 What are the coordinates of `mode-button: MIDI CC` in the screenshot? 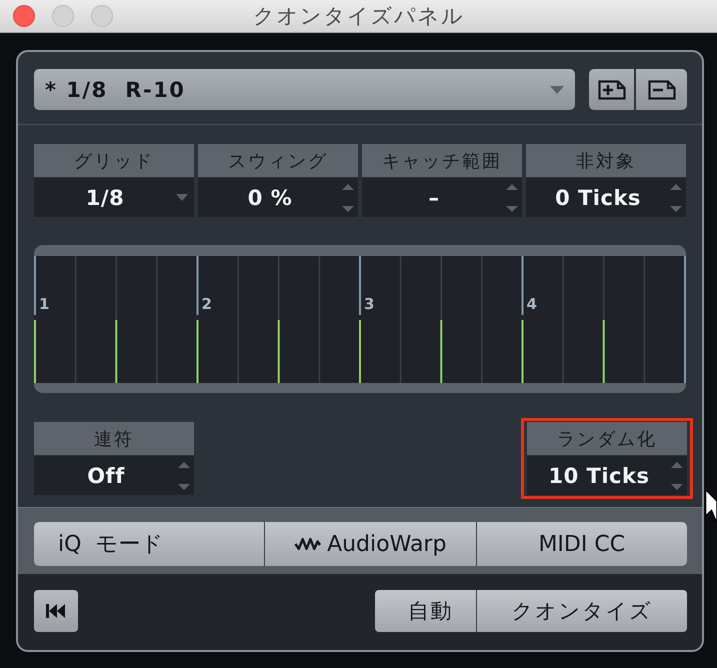 It's located at (581, 544).